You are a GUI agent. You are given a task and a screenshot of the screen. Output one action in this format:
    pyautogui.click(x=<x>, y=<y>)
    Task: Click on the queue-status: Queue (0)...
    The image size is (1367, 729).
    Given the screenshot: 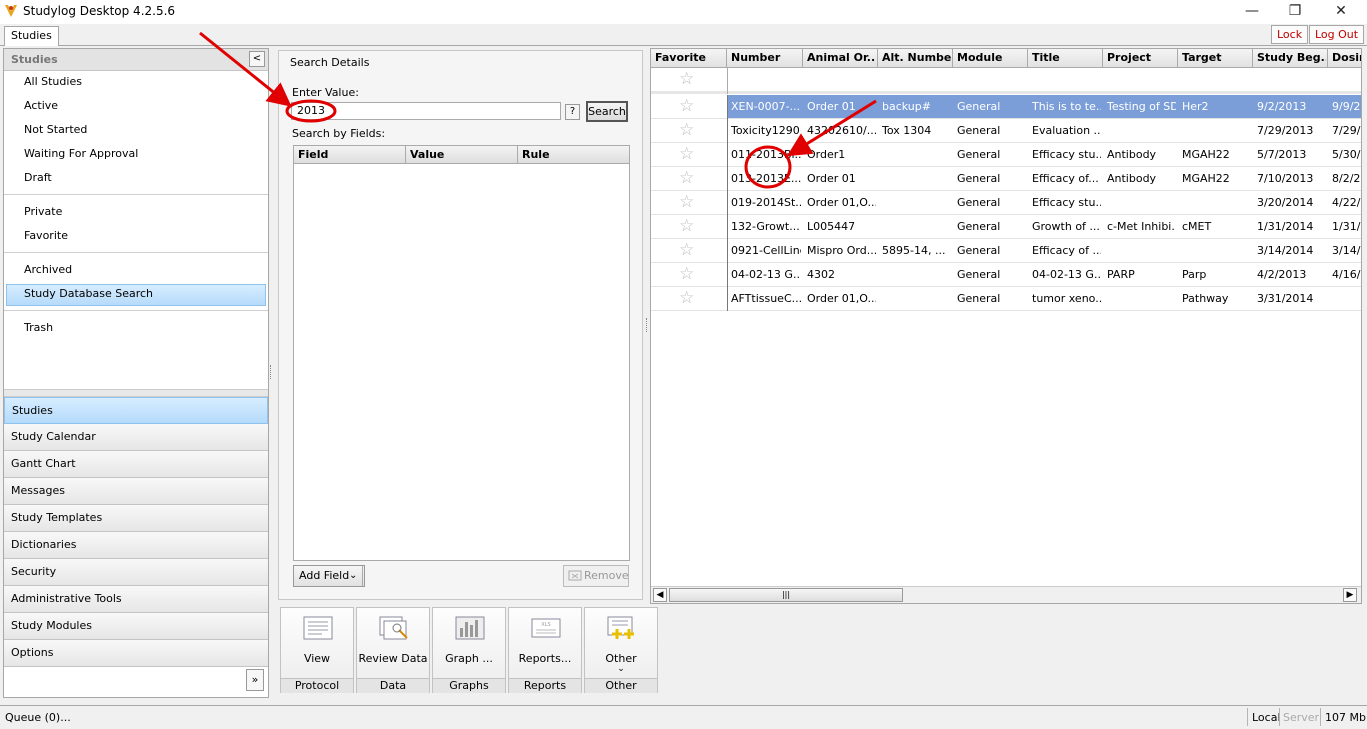 What is the action you would take?
    pyautogui.click(x=38, y=717)
    